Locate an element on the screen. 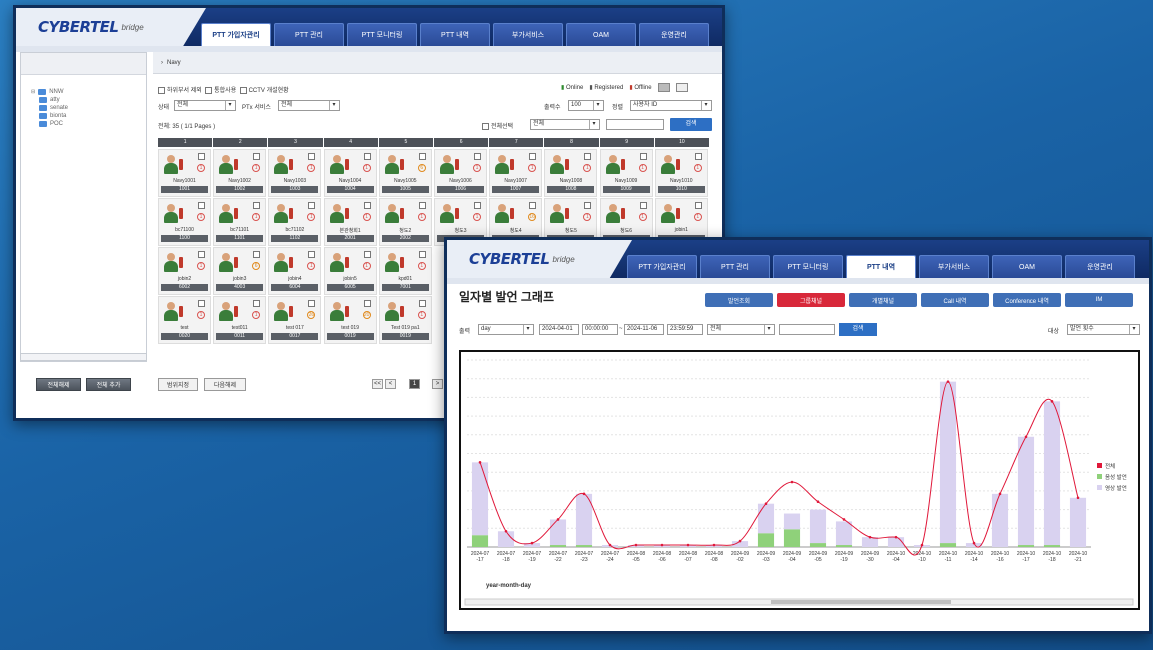 Image resolution: width=1153 pixels, height=650 pixels. subtab-1: 발언조회 is located at coordinates (739, 300).